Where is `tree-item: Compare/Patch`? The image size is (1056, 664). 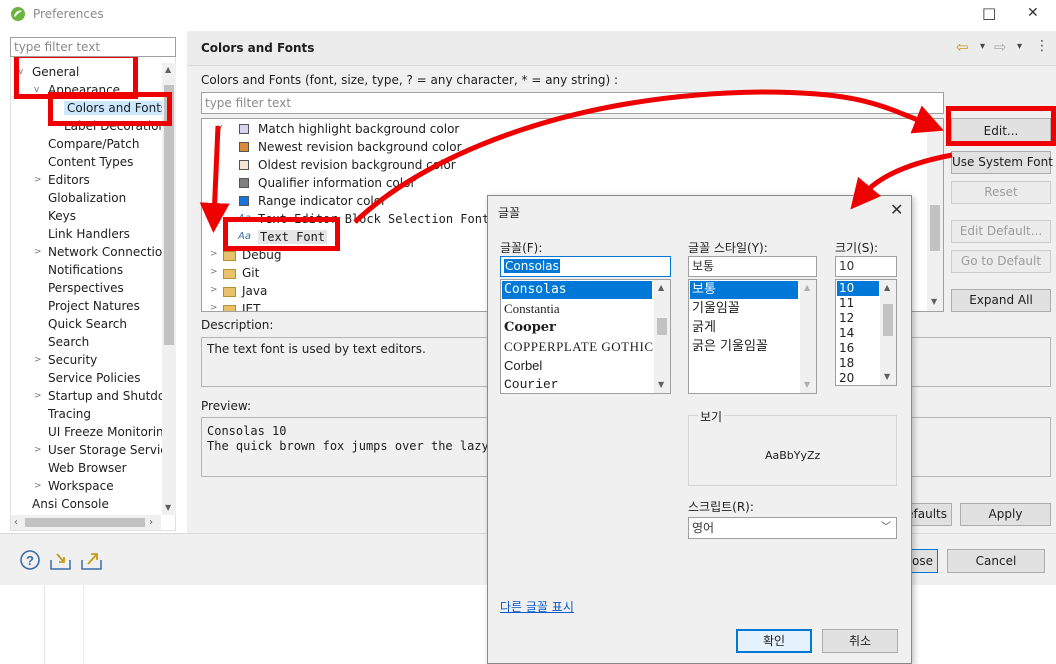 tree-item: Compare/Patch is located at coordinates (93, 144).